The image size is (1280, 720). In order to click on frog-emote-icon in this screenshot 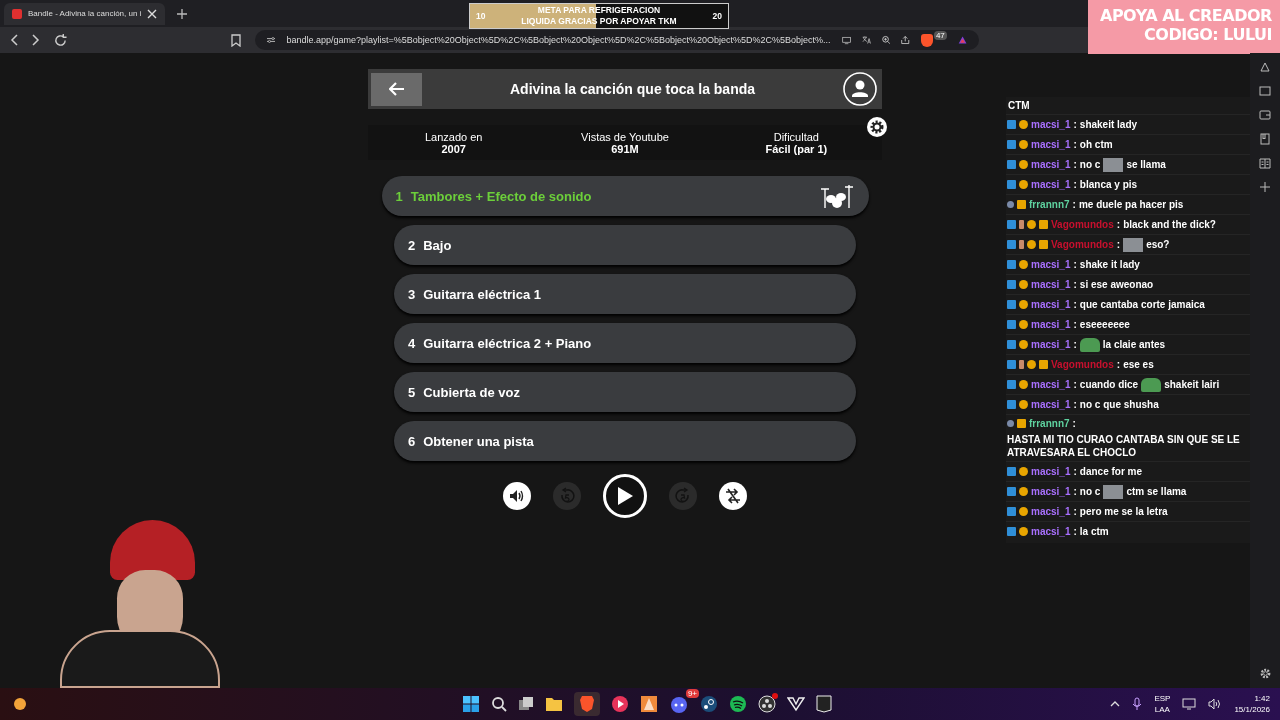, I will do `click(1151, 384)`.